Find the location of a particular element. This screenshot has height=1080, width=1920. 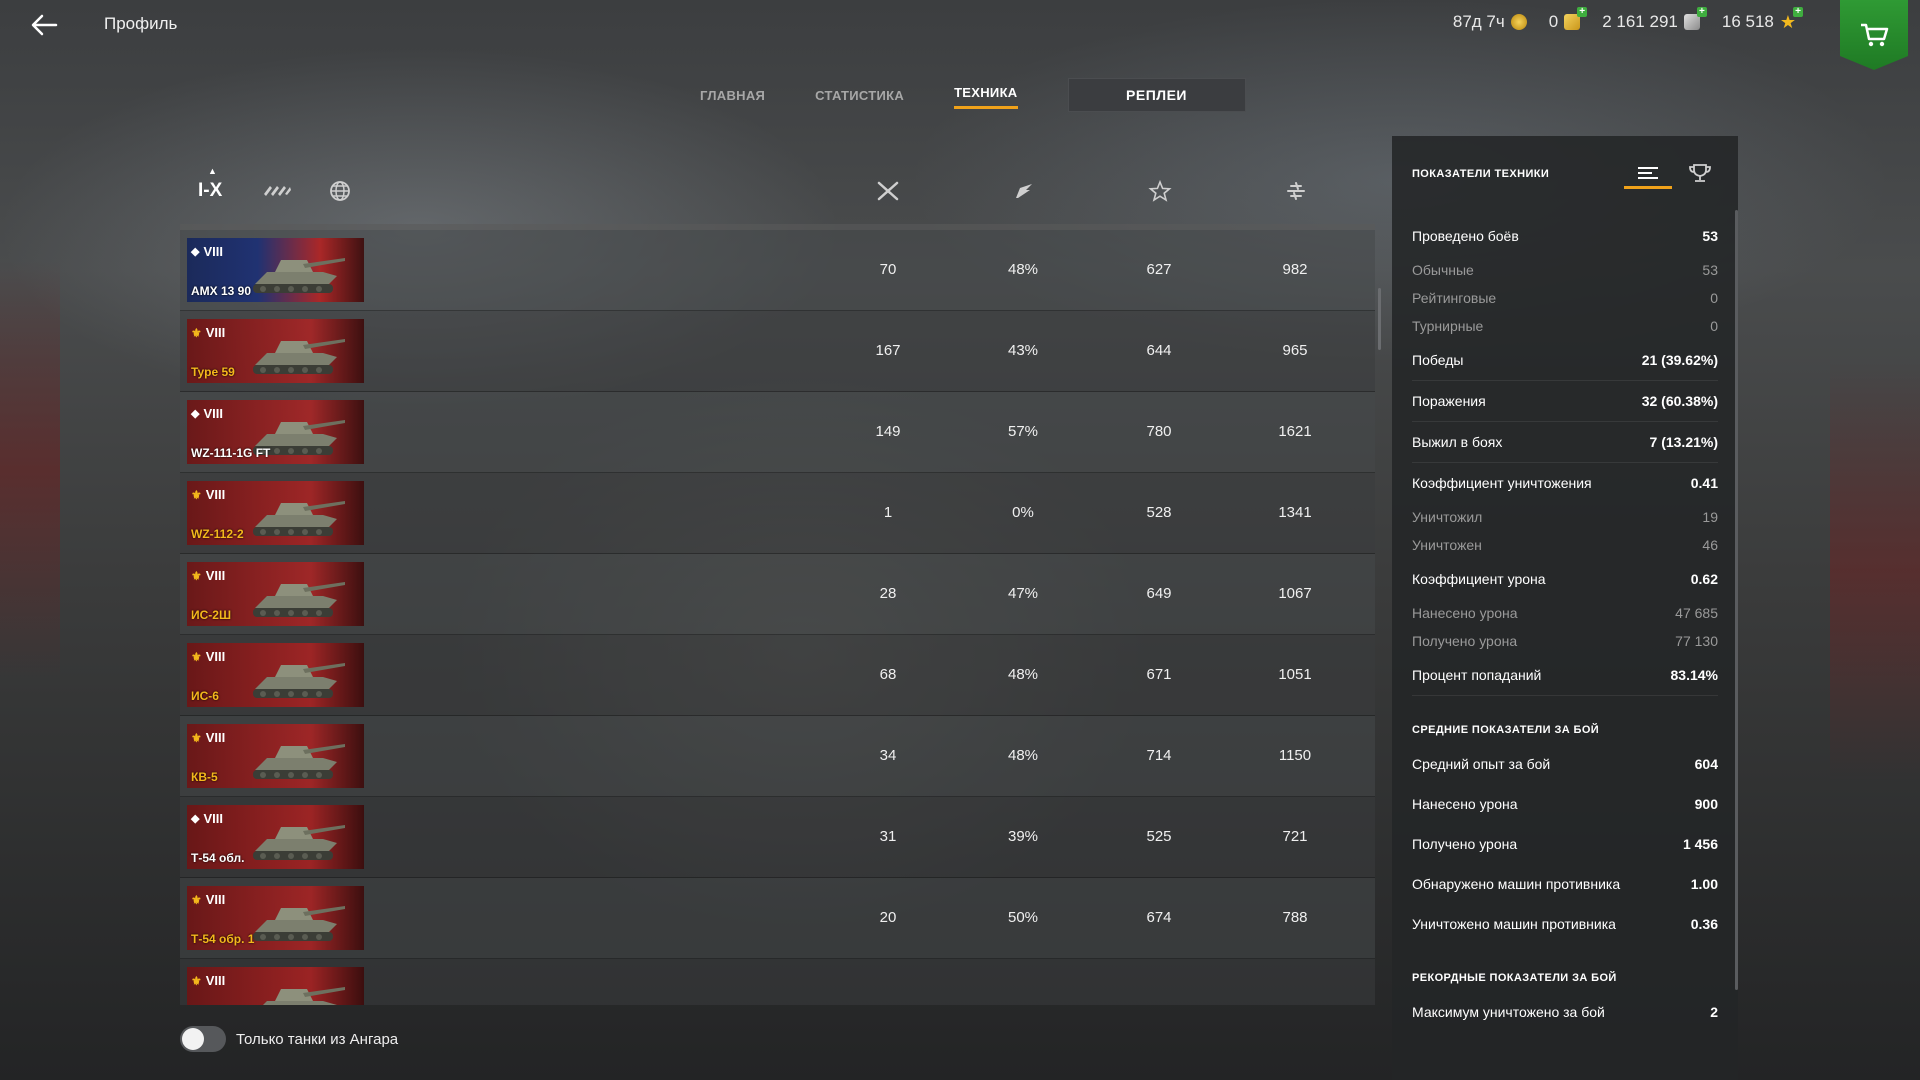

stat-label: Нанесено урона is located at coordinates (1465, 613).